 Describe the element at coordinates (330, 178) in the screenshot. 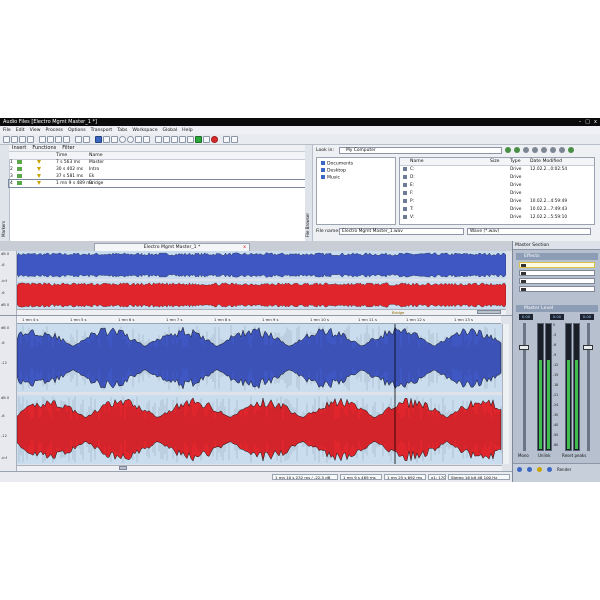

I see `place-music: Music` at that location.